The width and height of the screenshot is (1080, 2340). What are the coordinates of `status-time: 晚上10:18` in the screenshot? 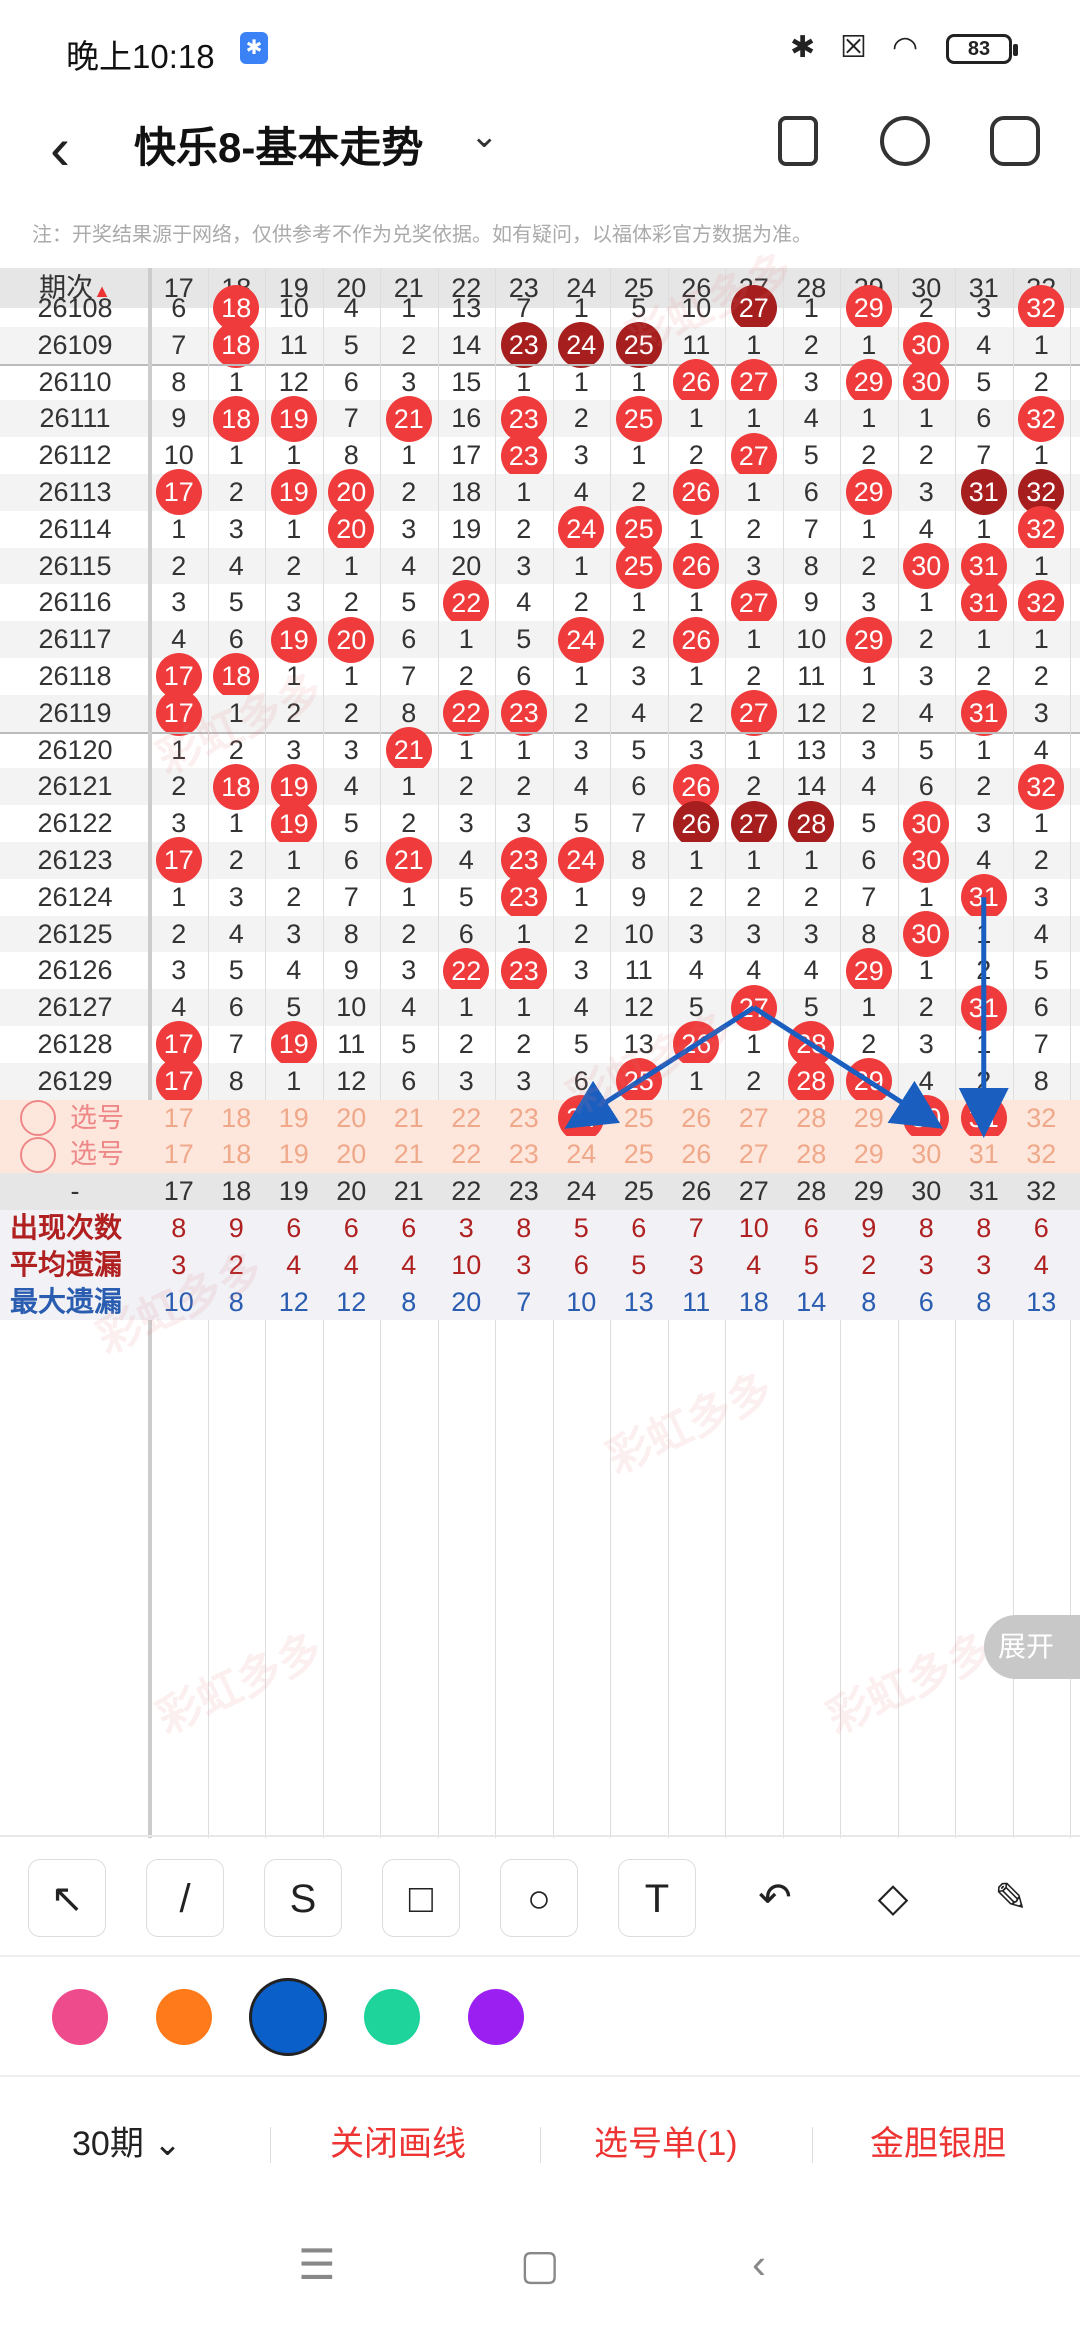 It's located at (140, 56).